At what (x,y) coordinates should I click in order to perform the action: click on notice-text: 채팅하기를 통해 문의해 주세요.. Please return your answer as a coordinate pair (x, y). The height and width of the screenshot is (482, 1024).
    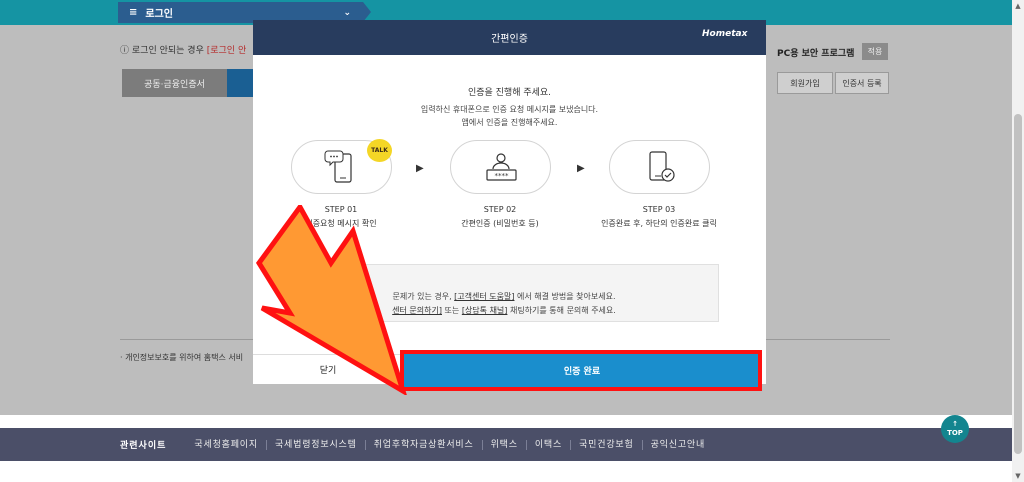
    Looking at the image, I should click on (562, 310).